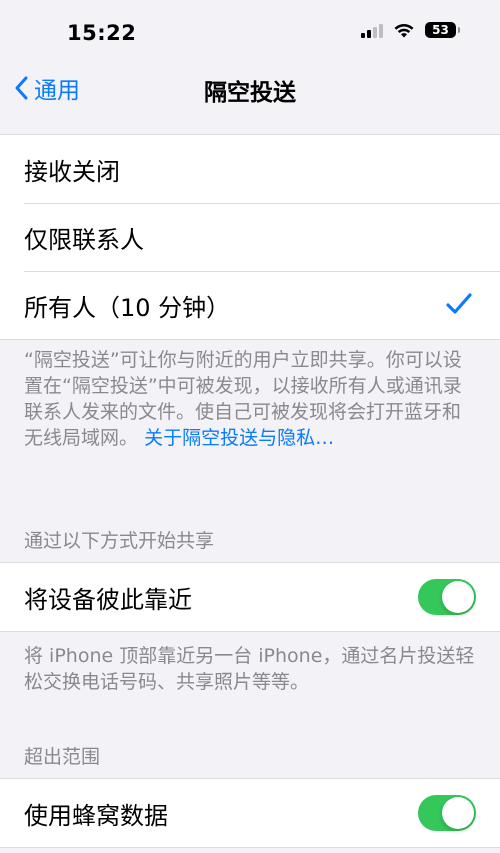 The image size is (500, 853). I want to click on toggle-label: 将设备彼此靠近, so click(108, 599).